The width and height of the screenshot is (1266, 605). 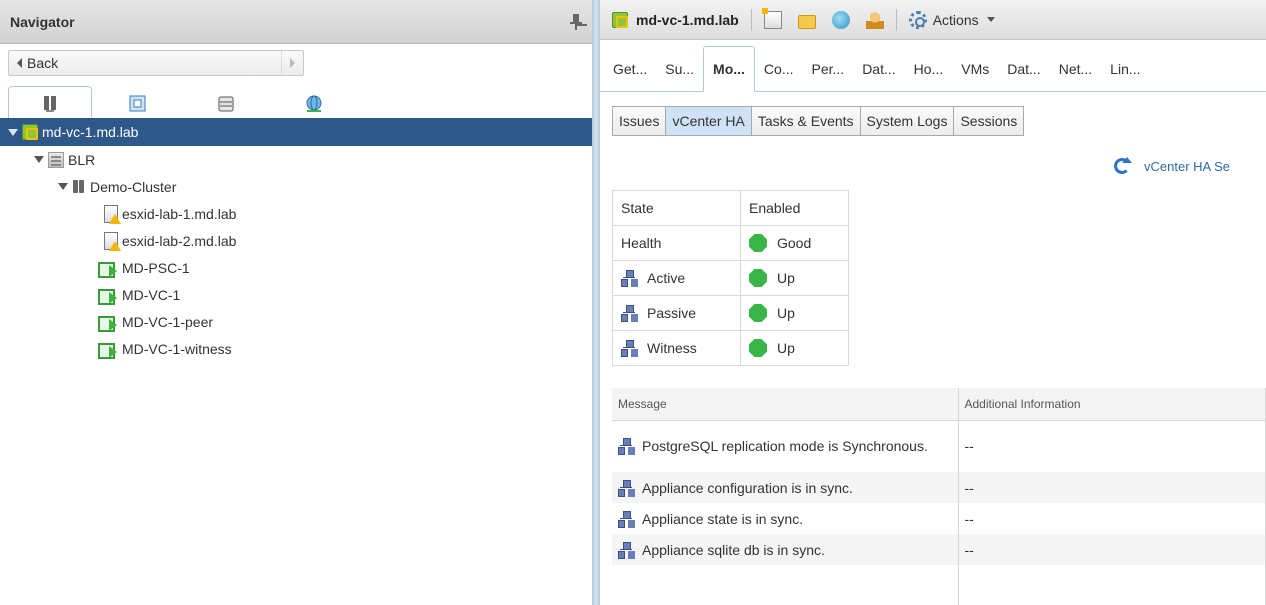 What do you see at coordinates (975, 69) in the screenshot?
I see `tab-vms: VMs` at bounding box center [975, 69].